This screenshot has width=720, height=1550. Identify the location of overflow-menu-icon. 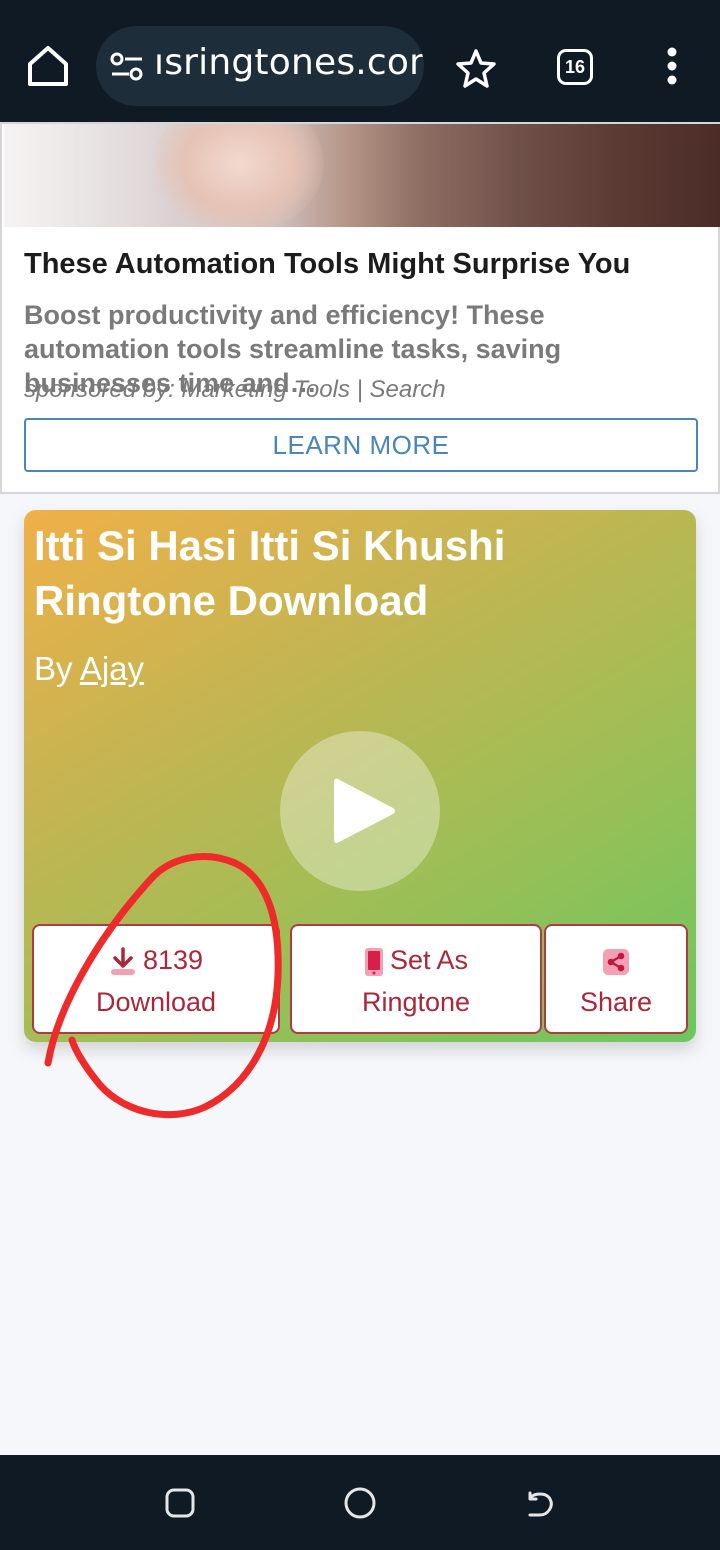
(672, 66).